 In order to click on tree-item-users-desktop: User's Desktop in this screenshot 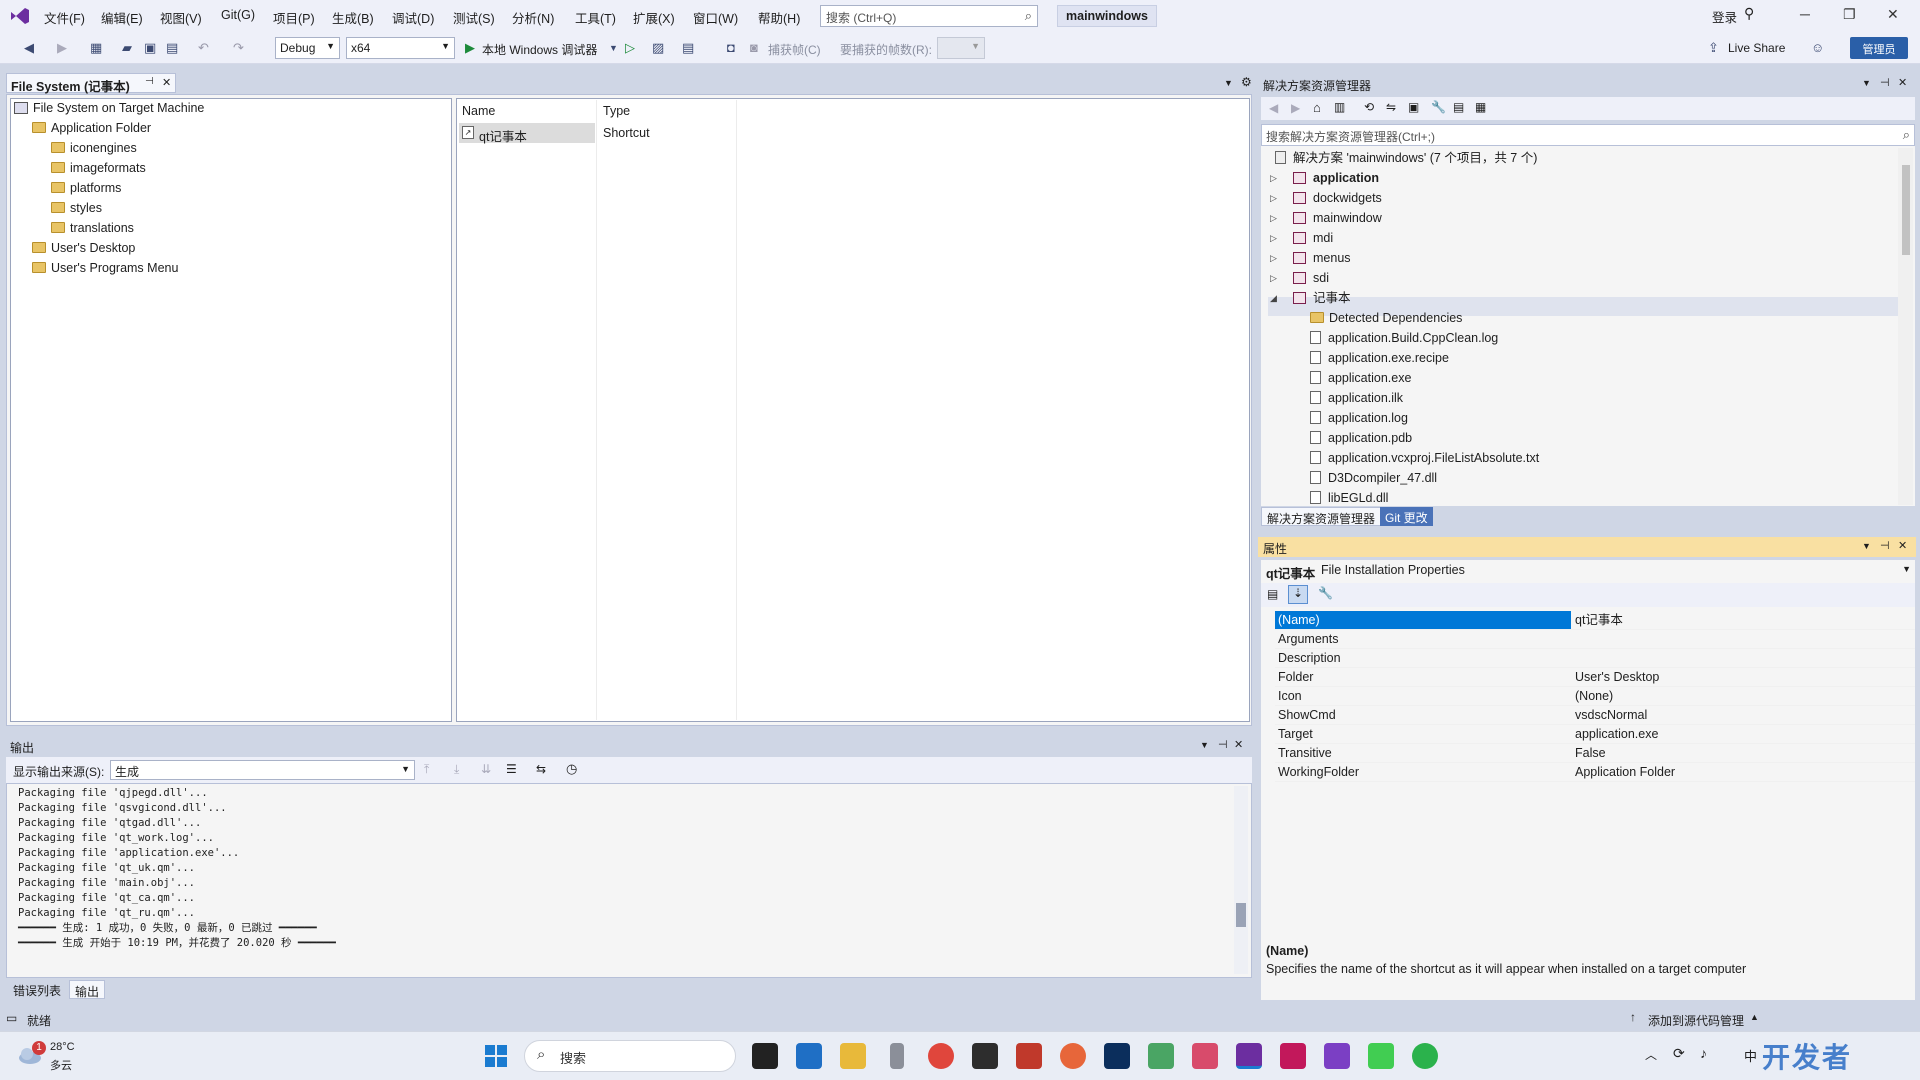, I will do `click(83, 248)`.